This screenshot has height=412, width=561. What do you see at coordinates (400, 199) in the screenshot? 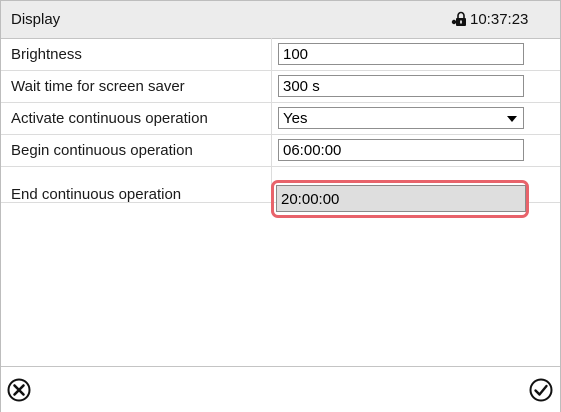
I see `highlight-box` at bounding box center [400, 199].